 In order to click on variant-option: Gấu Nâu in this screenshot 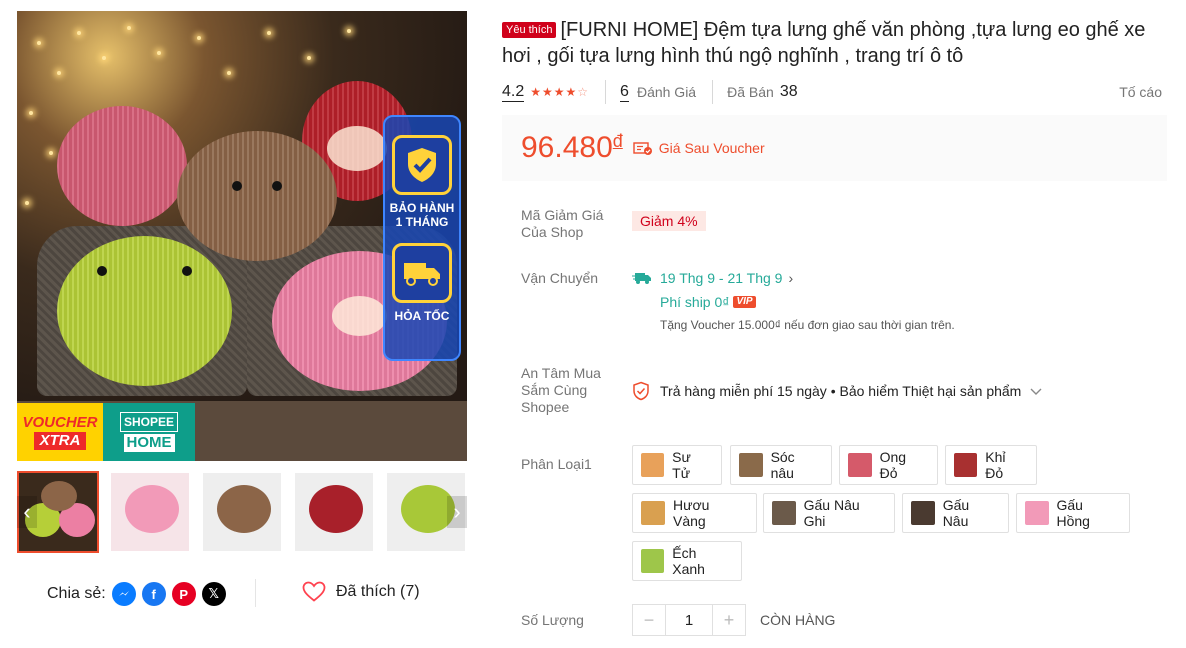, I will do `click(955, 513)`.